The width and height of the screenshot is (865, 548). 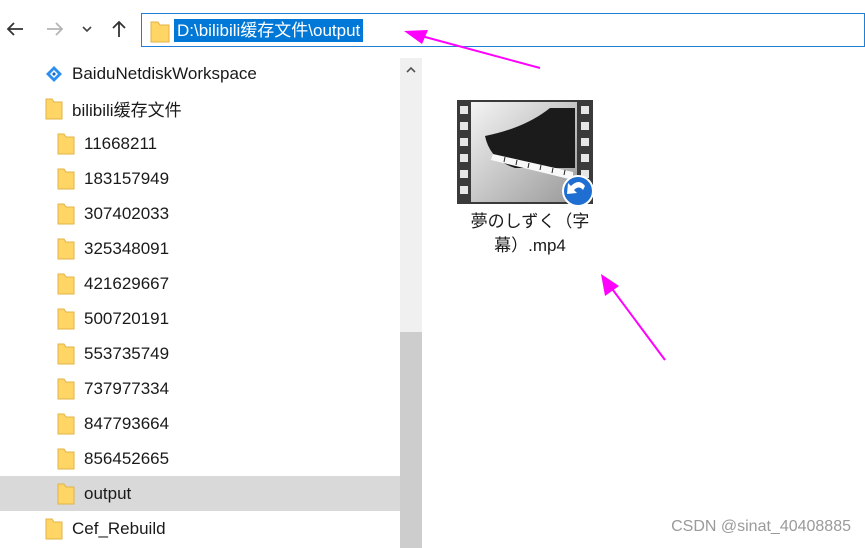 I want to click on nav-item-label: 847793664, so click(x=127, y=423).